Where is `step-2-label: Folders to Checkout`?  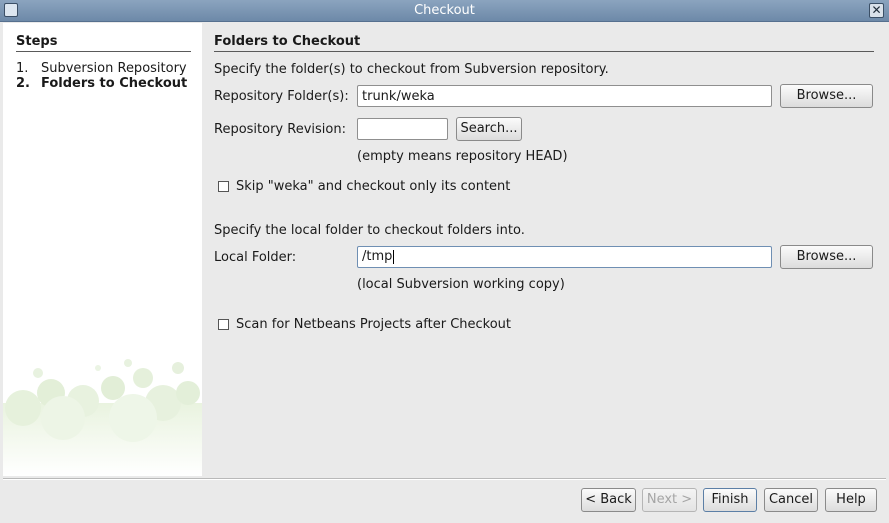
step-2-label: Folders to Checkout is located at coordinates (114, 83).